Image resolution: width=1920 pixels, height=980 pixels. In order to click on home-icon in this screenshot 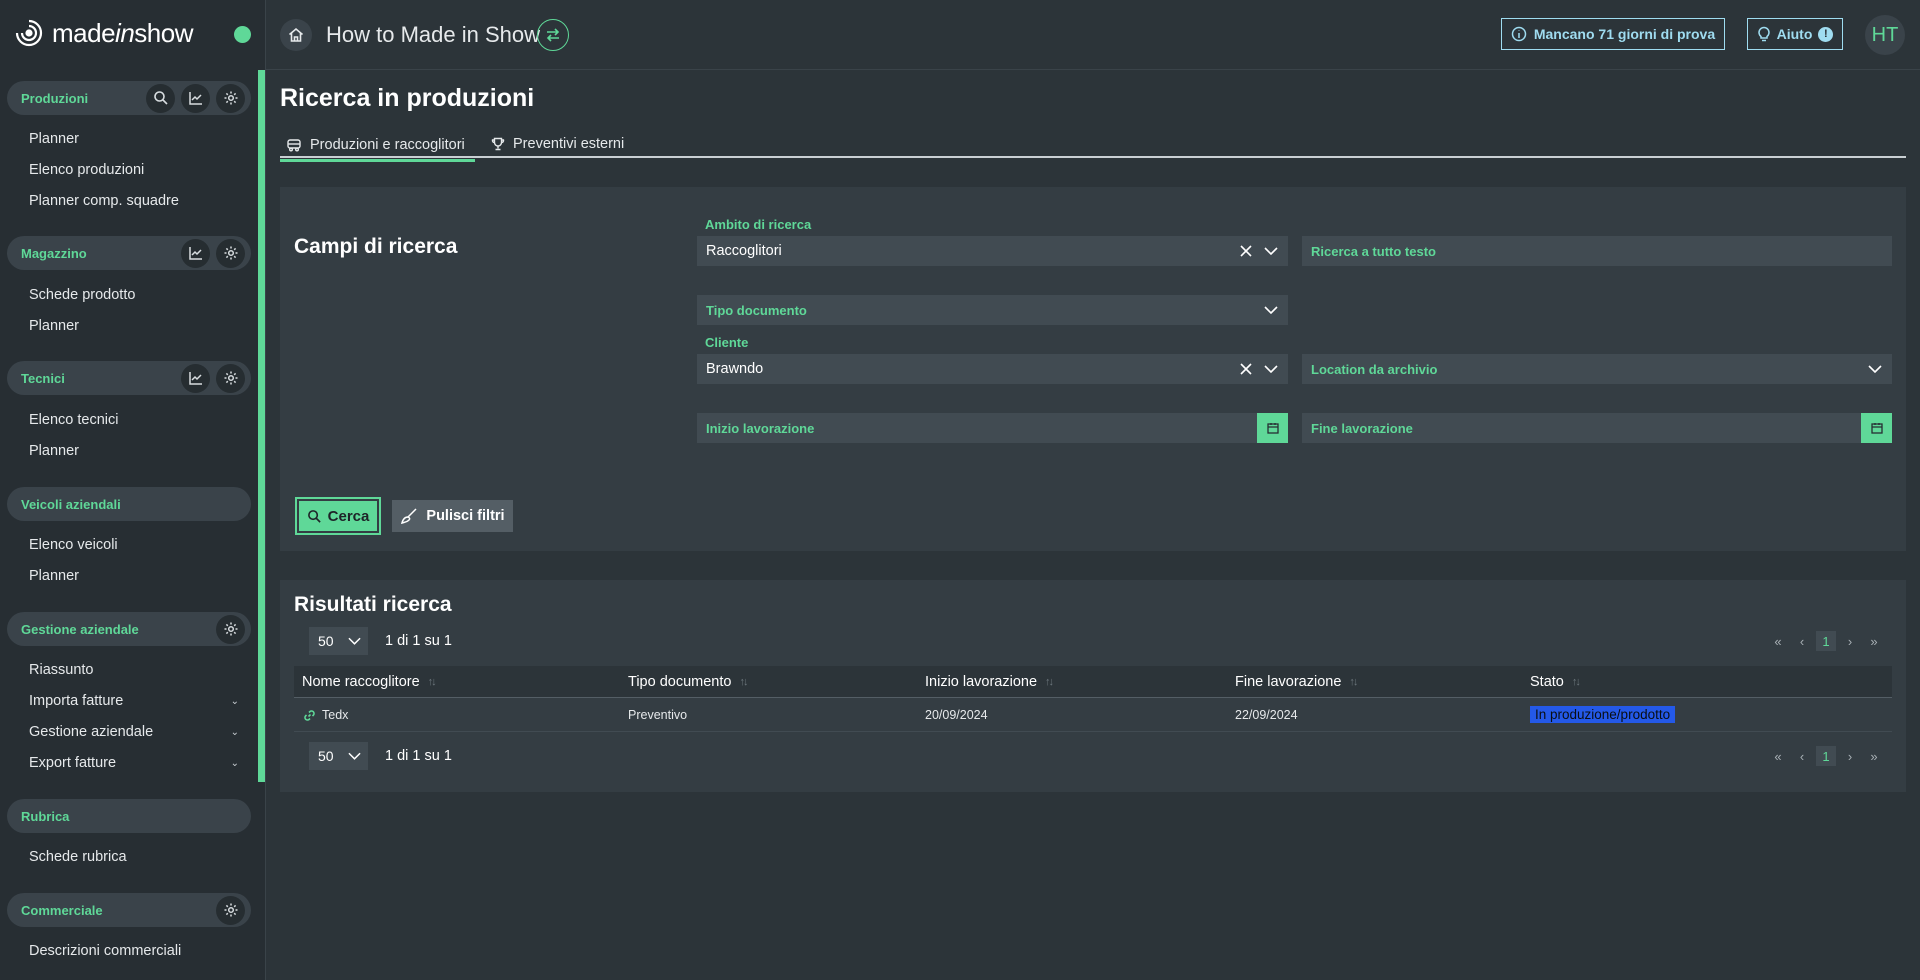, I will do `click(296, 34)`.